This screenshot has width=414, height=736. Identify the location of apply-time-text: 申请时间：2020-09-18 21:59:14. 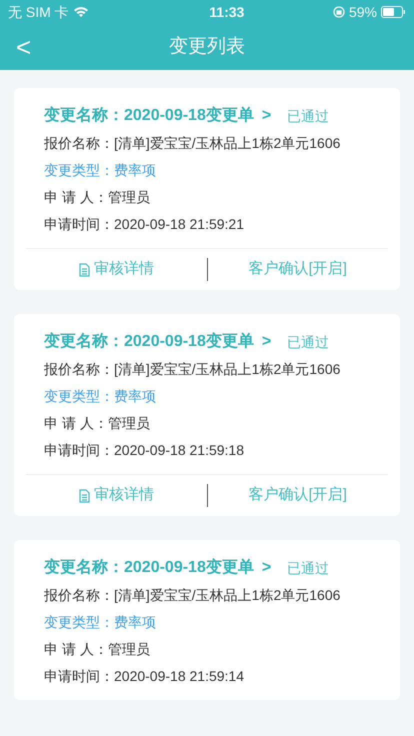
(144, 676).